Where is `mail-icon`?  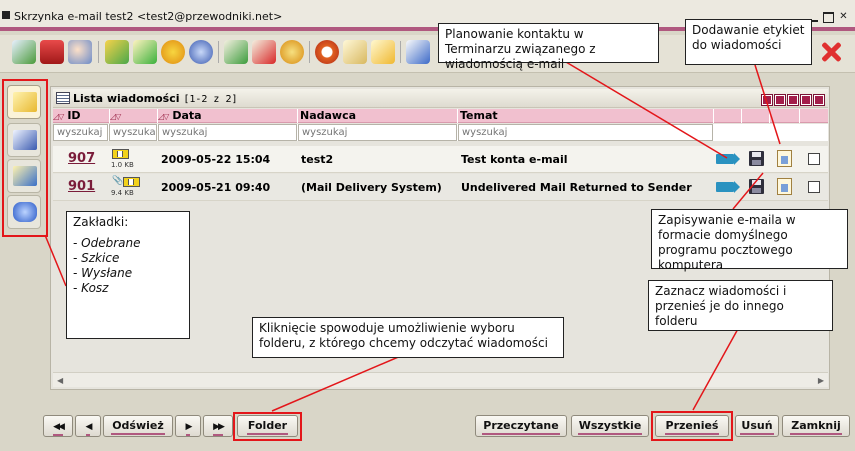
mail-icon is located at coordinates (131, 182).